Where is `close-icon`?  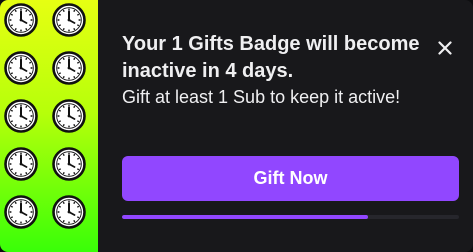
close-icon is located at coordinates (445, 48).